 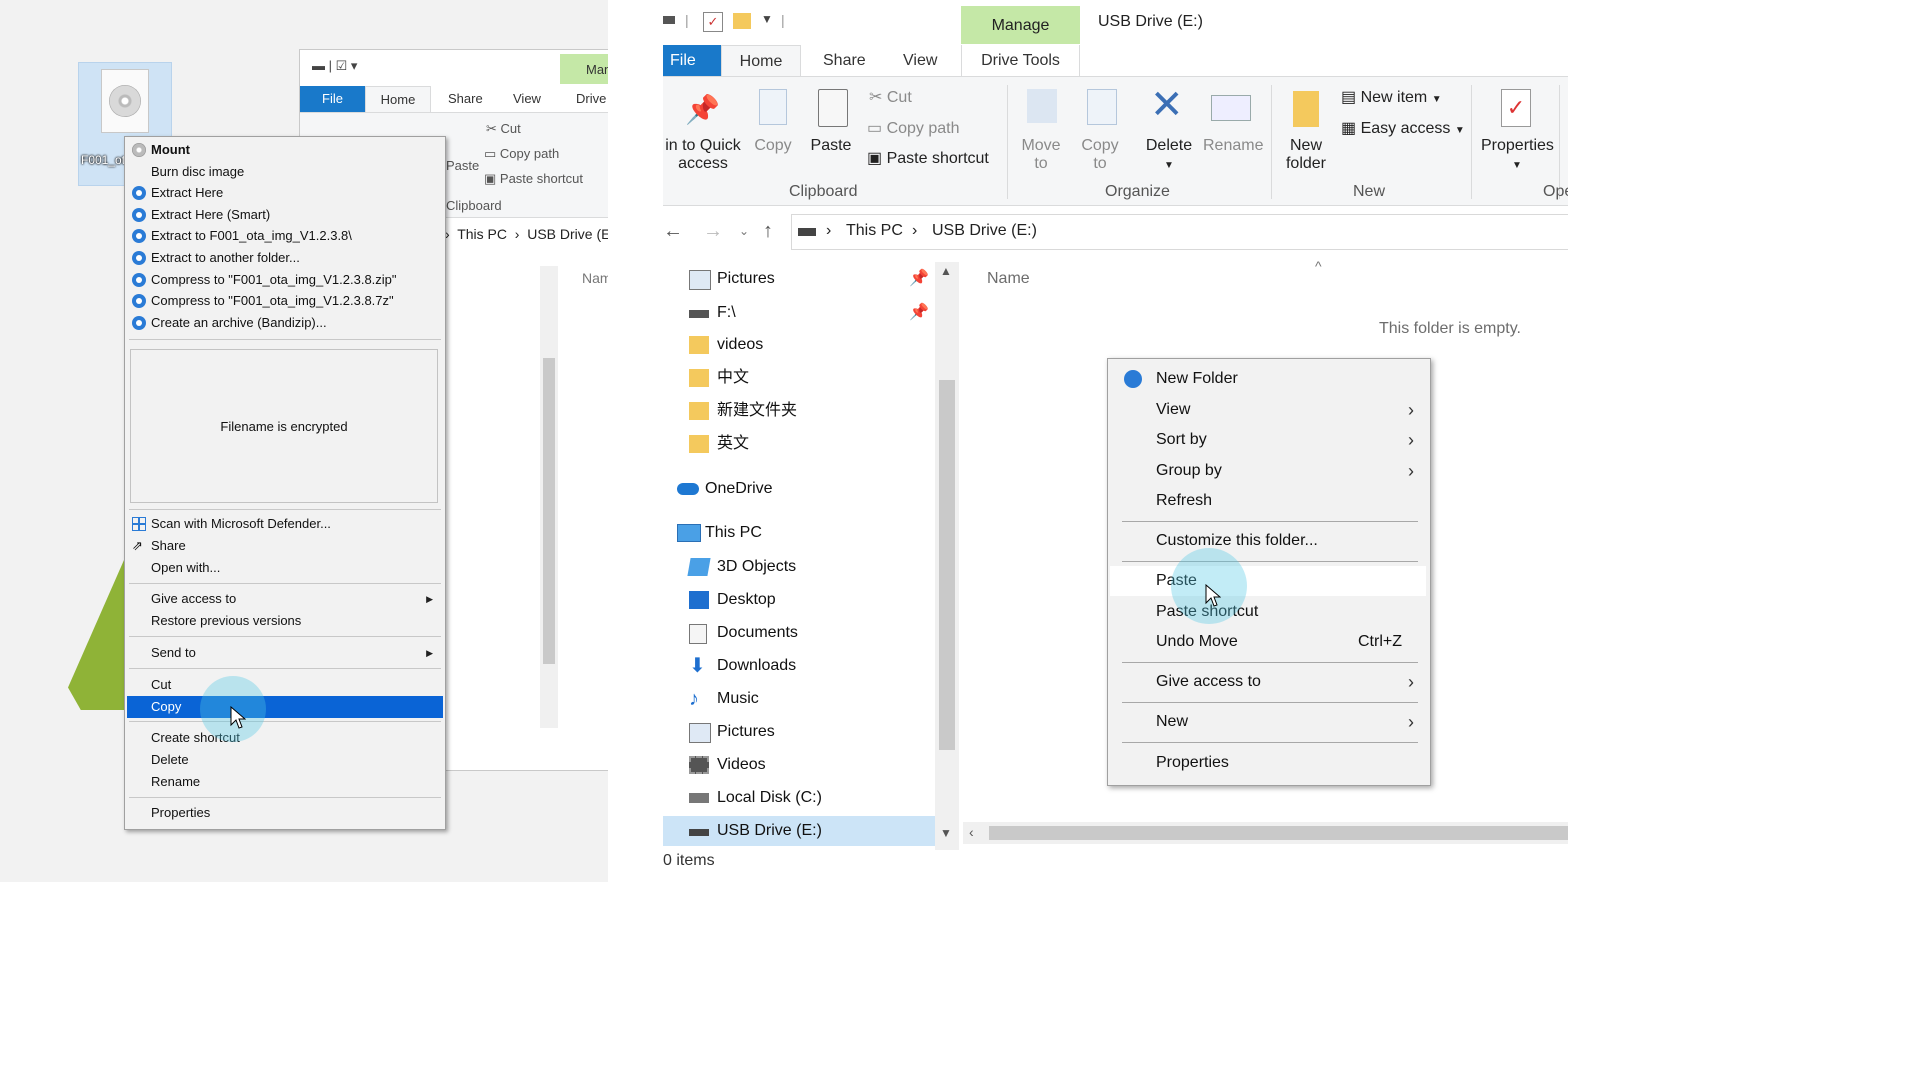 What do you see at coordinates (285, 280) in the screenshot?
I see `menu-item-compress-zip: Compress to "F001_ota_img_V1.2.3.8.zip"` at bounding box center [285, 280].